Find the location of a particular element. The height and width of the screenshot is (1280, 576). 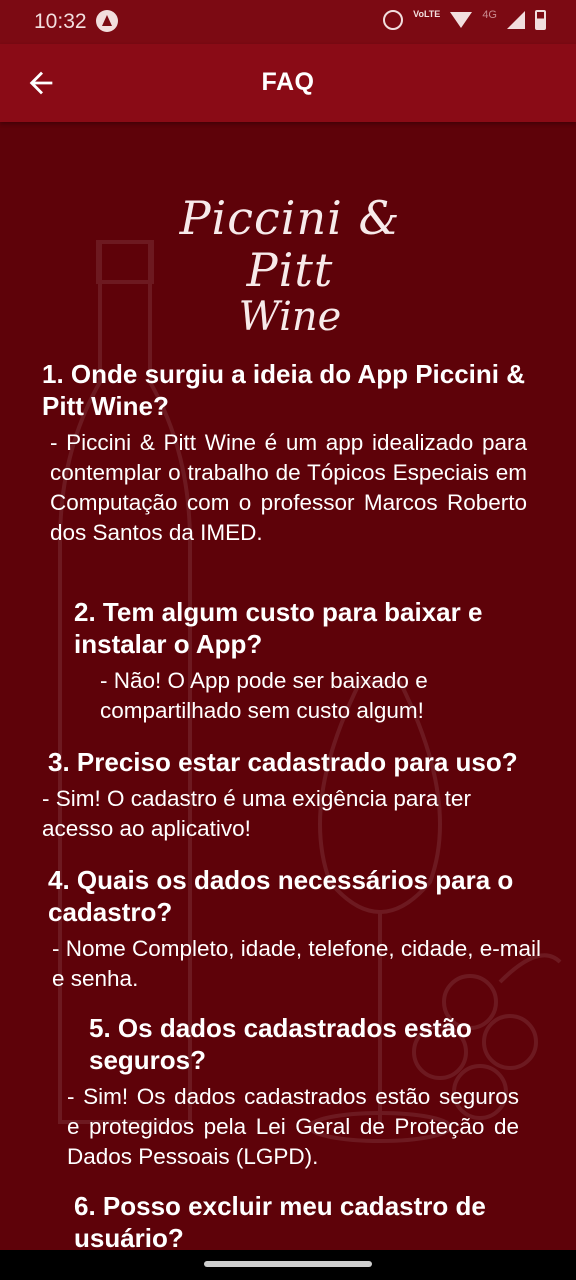

page-title: FAQ is located at coordinates (288, 82).